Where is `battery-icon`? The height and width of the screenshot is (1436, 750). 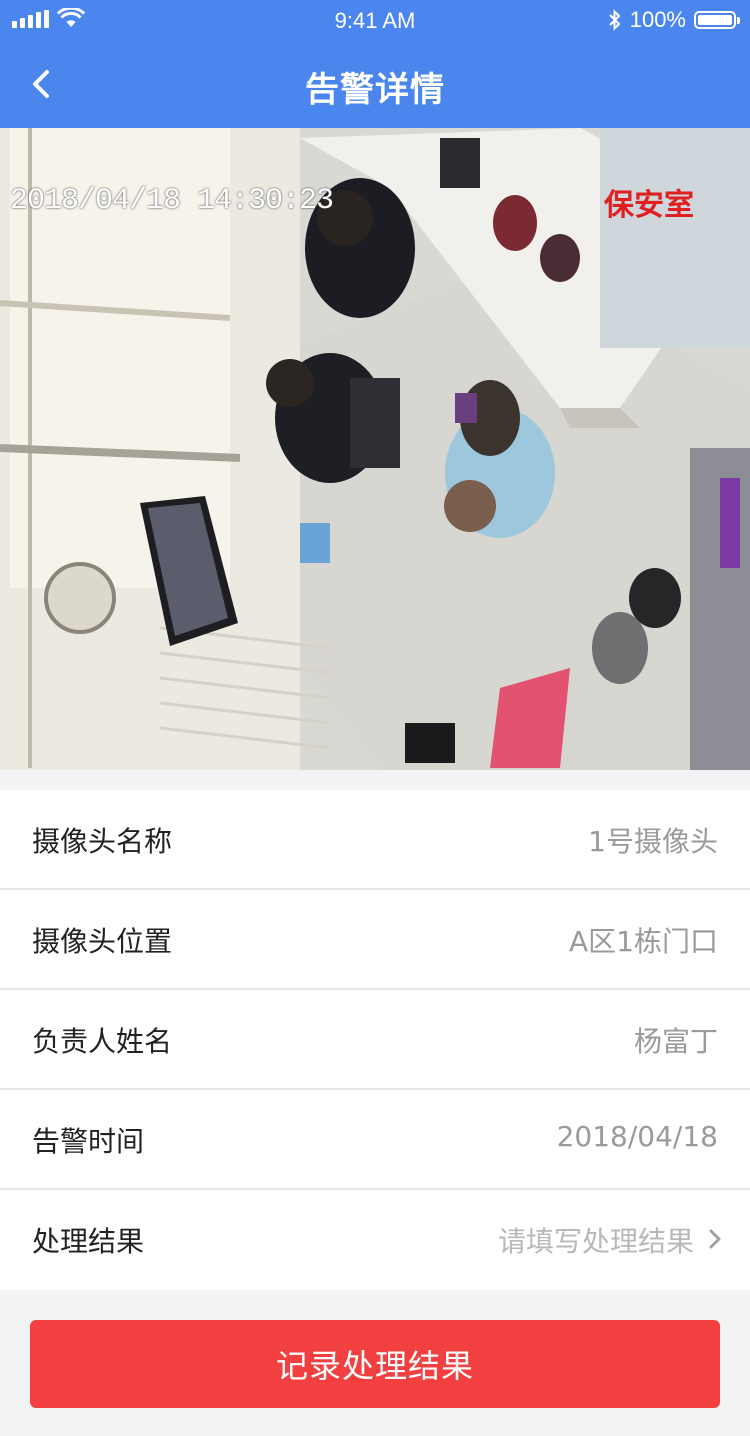 battery-icon is located at coordinates (717, 20).